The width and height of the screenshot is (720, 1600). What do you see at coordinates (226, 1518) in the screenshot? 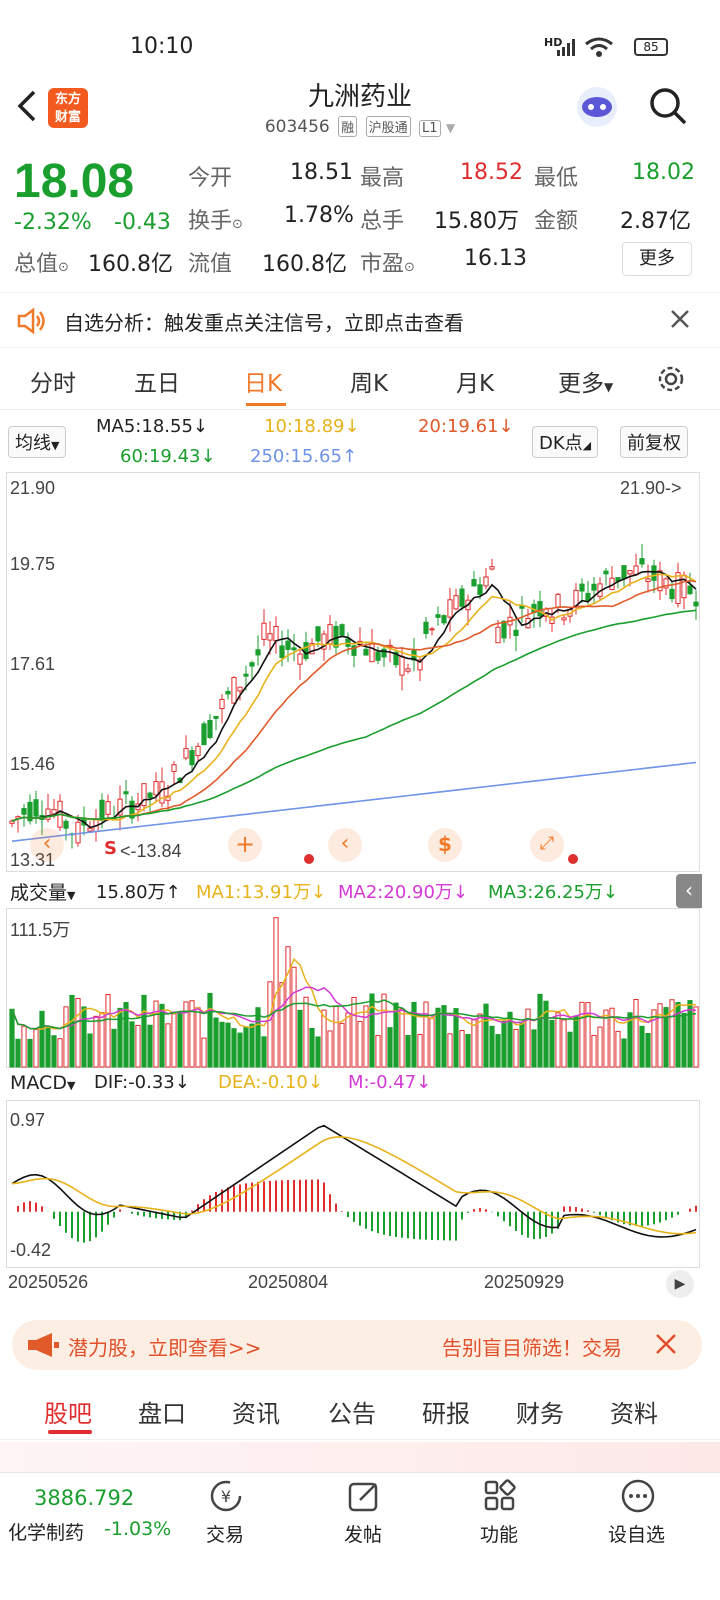
I see `trade-button: ¥ 交易` at bounding box center [226, 1518].